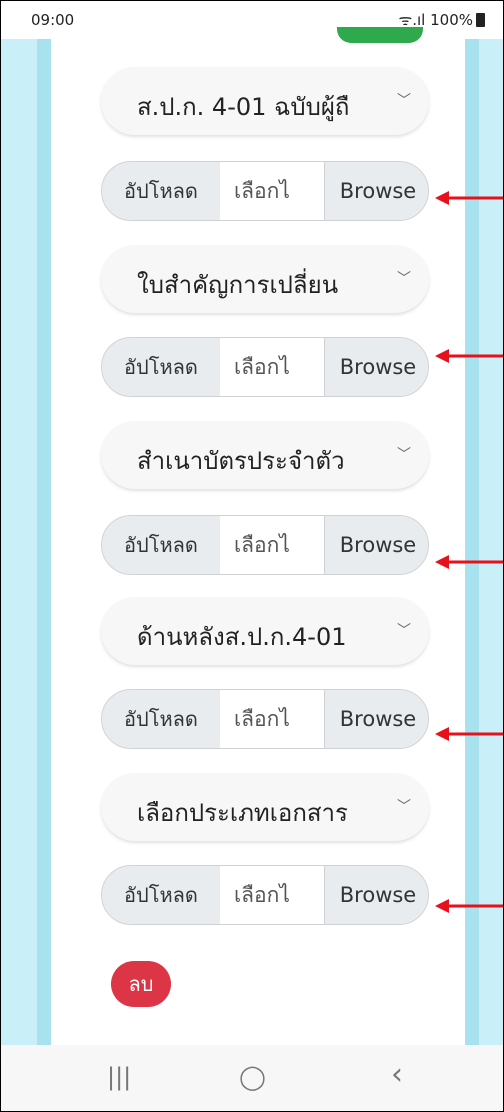  Describe the element at coordinates (119, 1077) in the screenshot. I see `recent-apps-icon: |||` at that location.